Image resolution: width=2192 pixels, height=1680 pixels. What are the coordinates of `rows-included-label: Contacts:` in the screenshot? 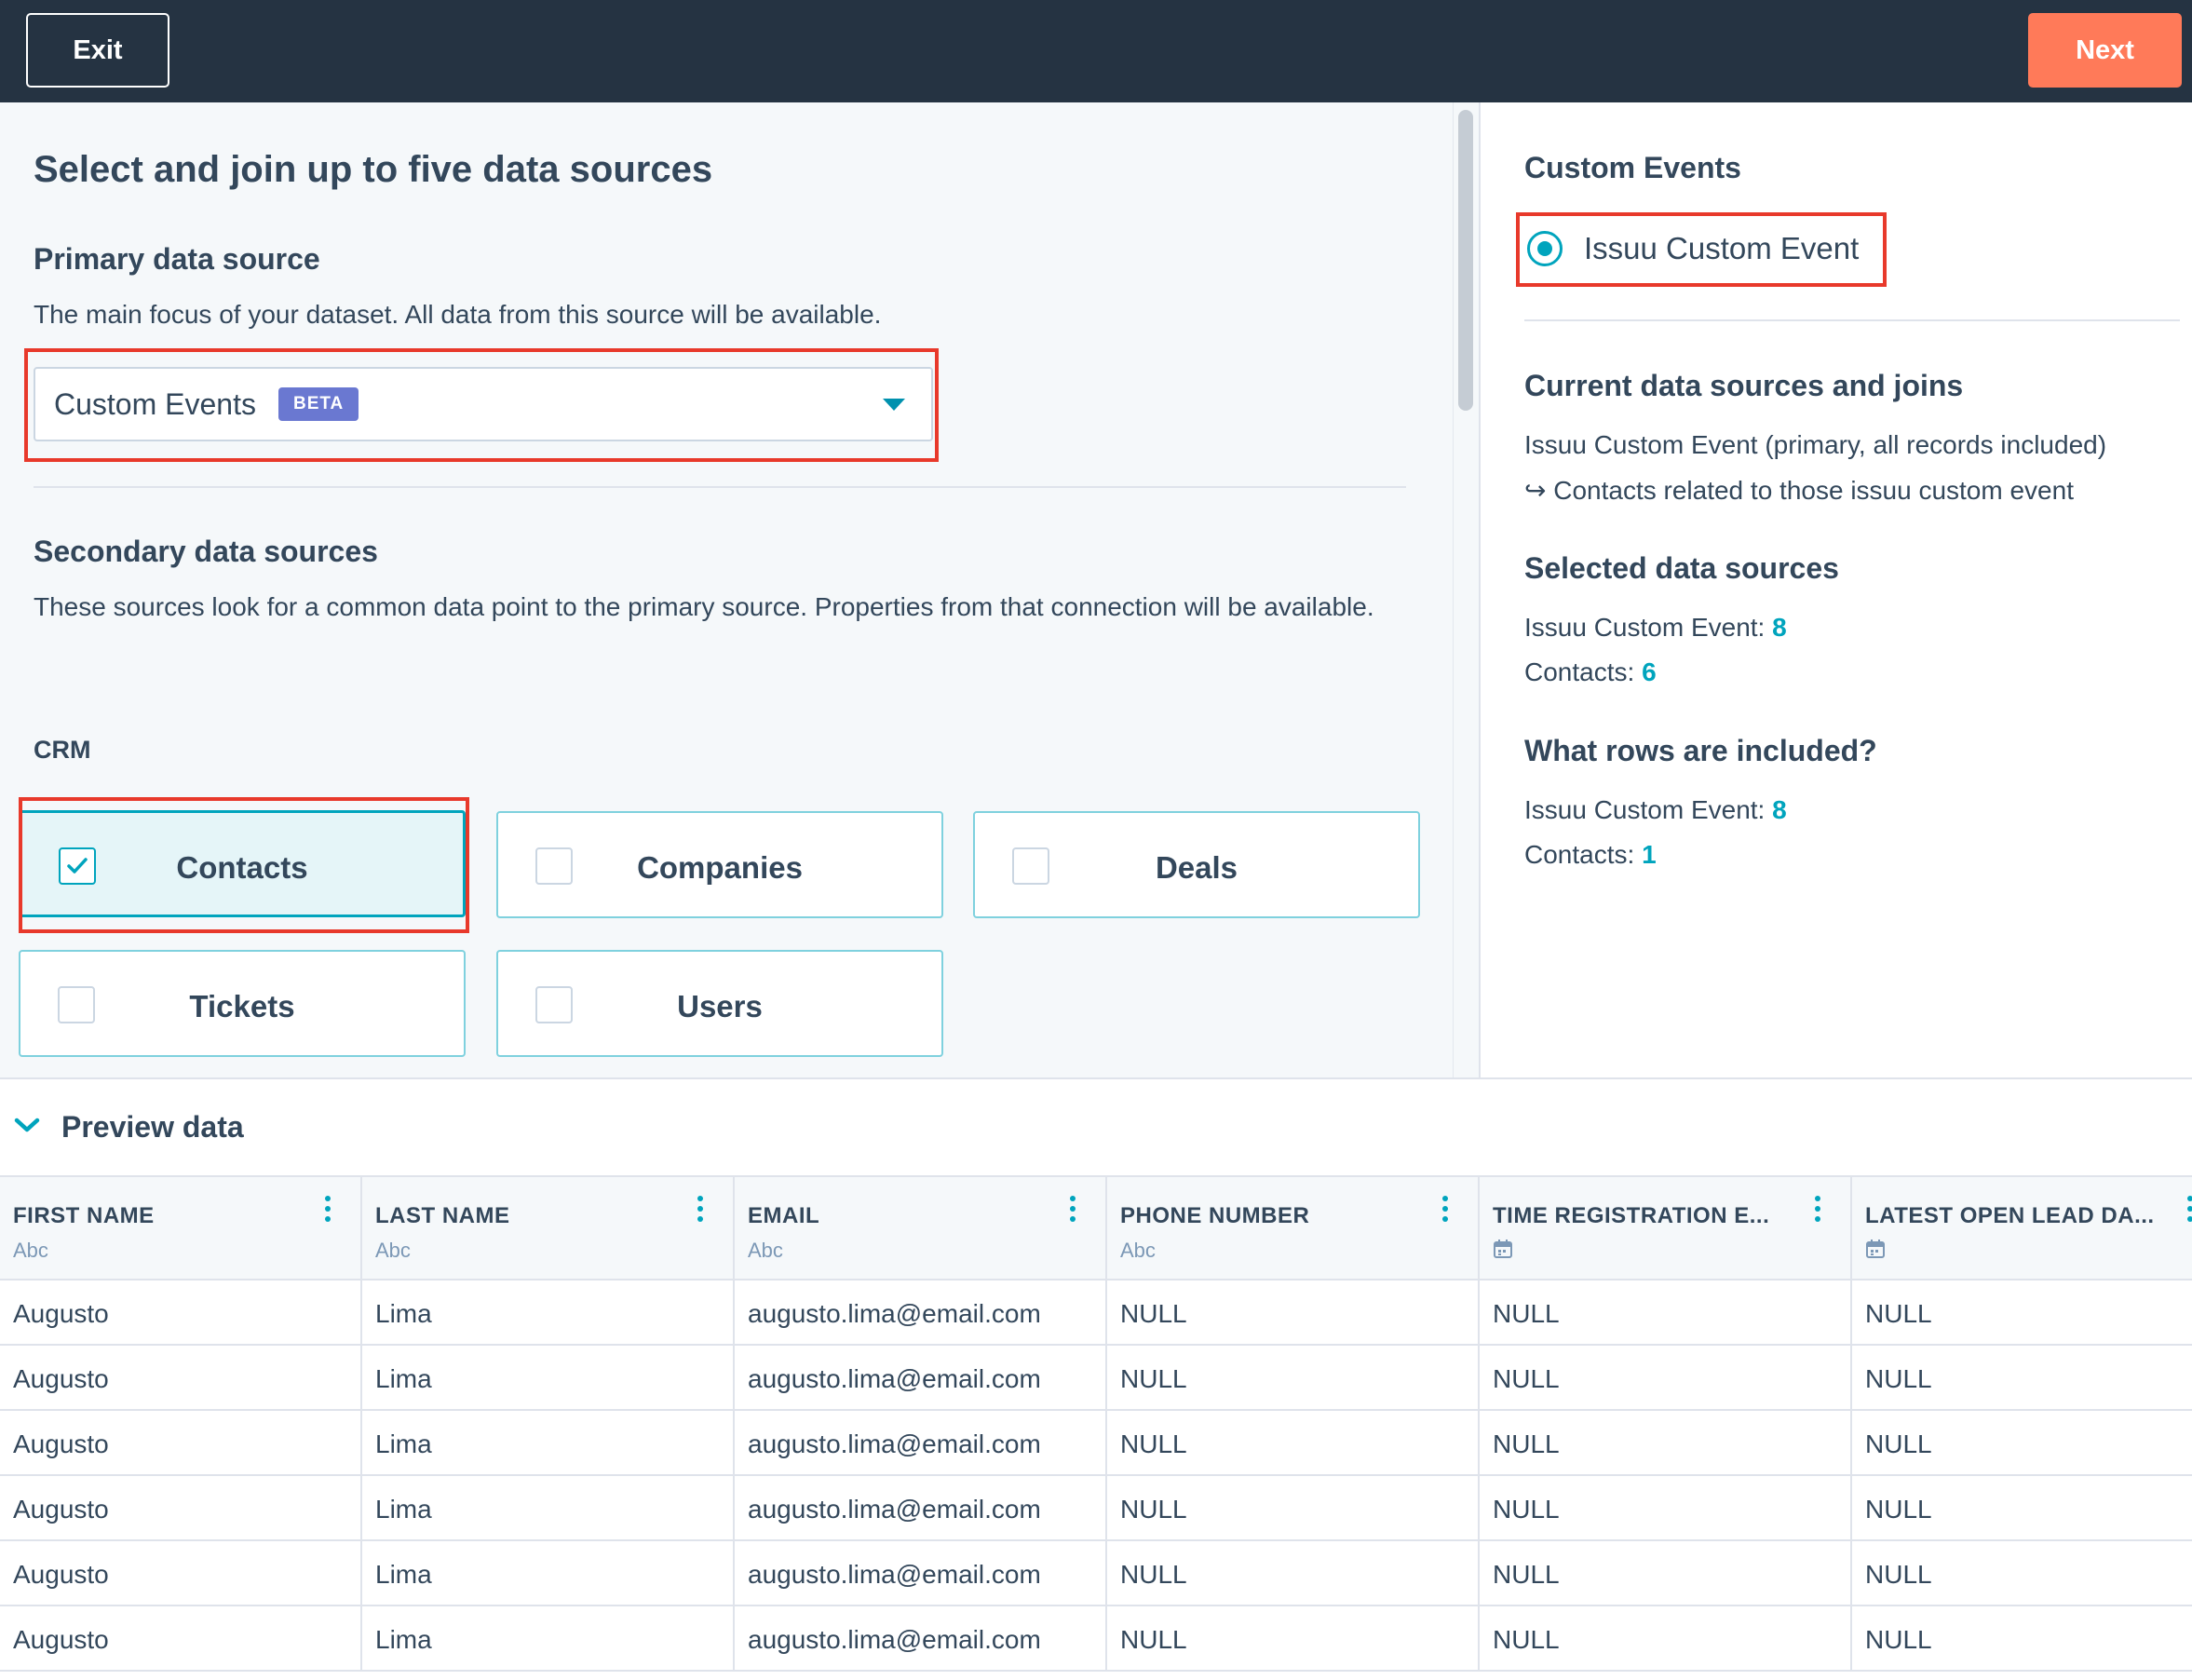 It's located at (1579, 854).